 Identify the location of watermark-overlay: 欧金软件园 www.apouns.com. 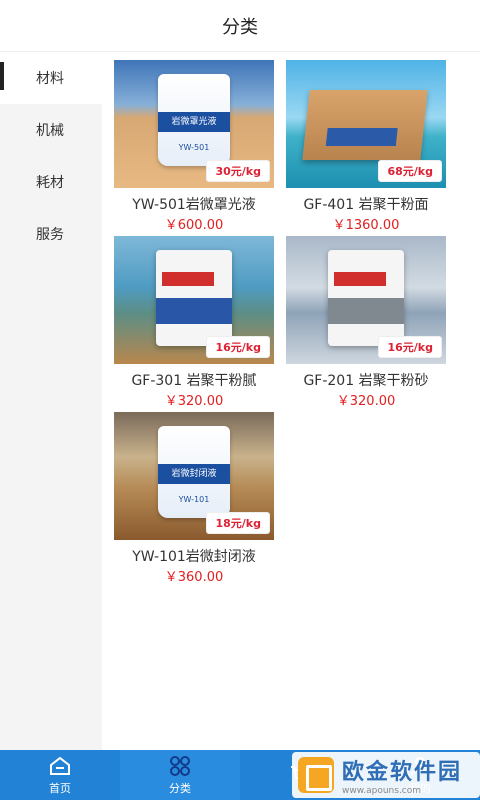
(386, 775).